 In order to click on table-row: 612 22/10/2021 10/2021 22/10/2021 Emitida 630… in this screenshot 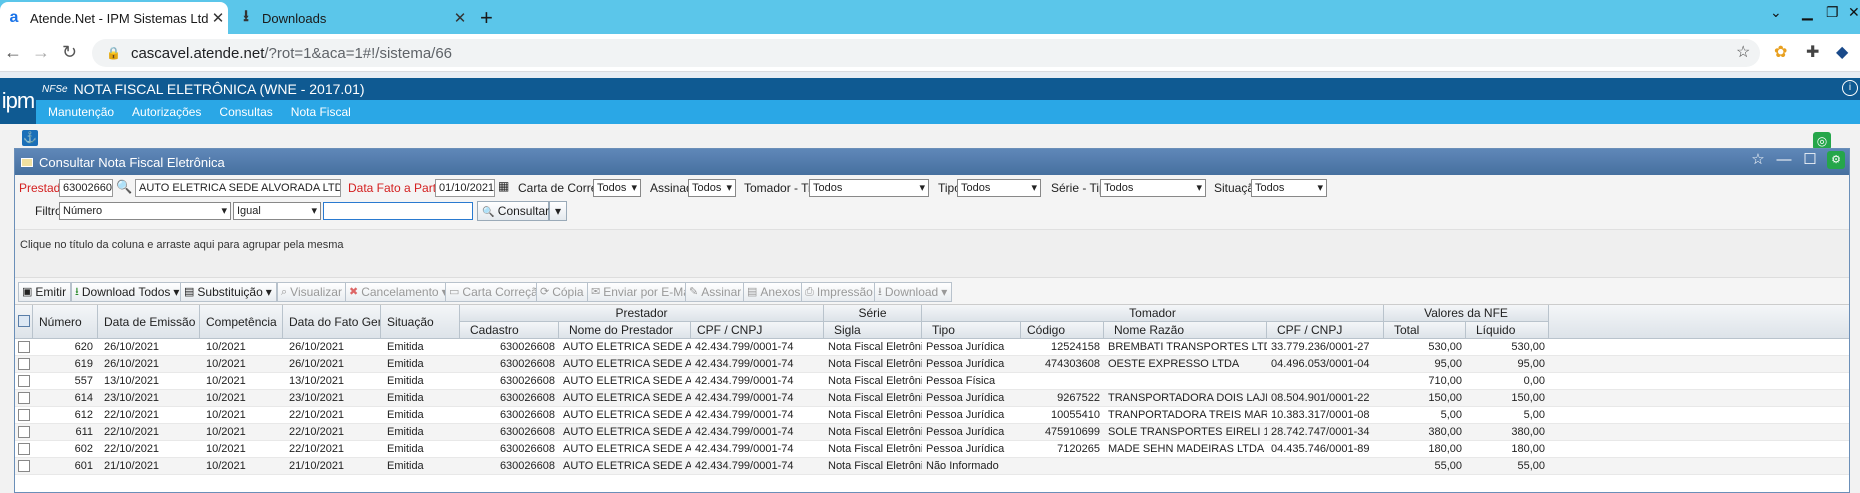, I will do `click(932, 415)`.